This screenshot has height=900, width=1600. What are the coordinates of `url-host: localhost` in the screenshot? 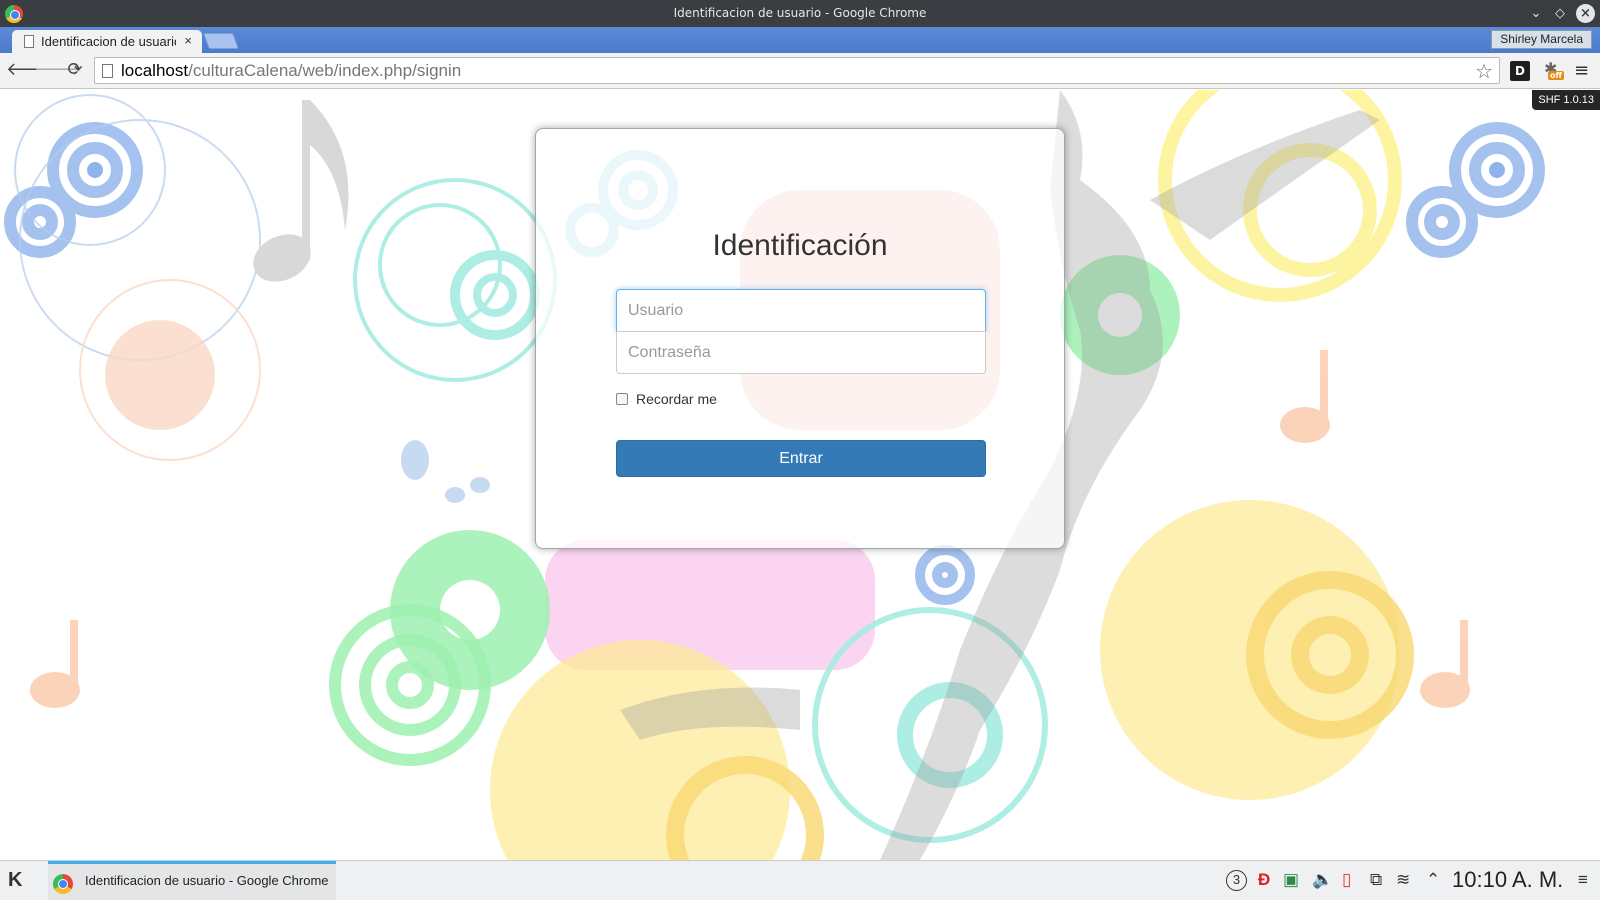 It's located at (155, 70).